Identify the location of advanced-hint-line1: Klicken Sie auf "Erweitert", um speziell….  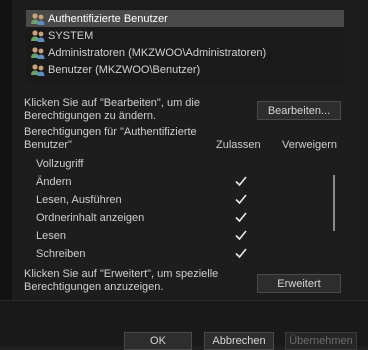
(121, 274).